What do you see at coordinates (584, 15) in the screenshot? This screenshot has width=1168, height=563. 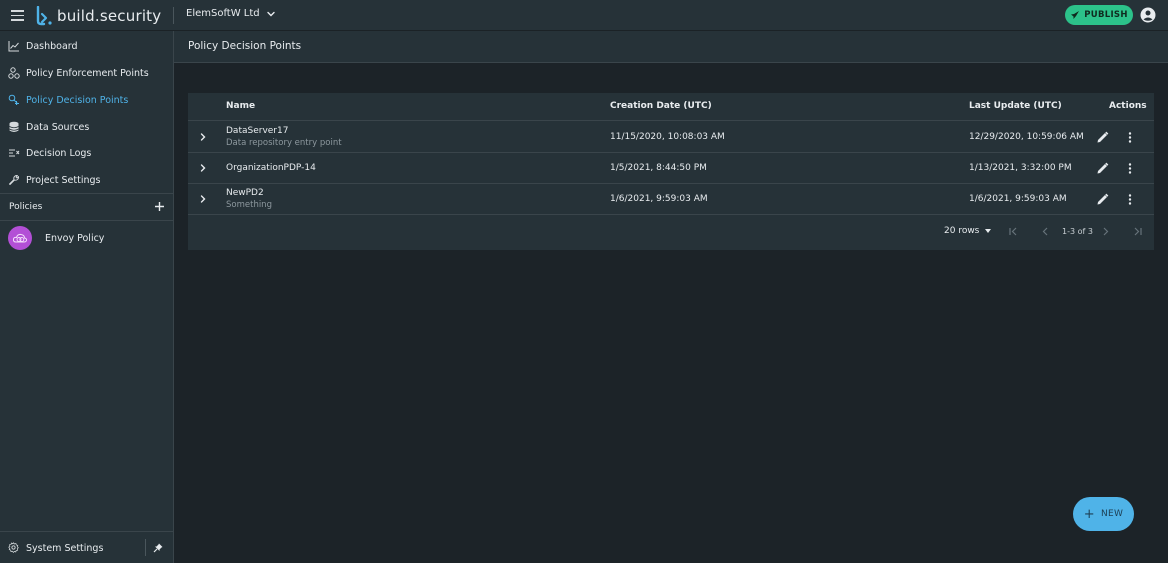 I see `top-bar: build.security ElemSoftW Ltd PUBLISH` at bounding box center [584, 15].